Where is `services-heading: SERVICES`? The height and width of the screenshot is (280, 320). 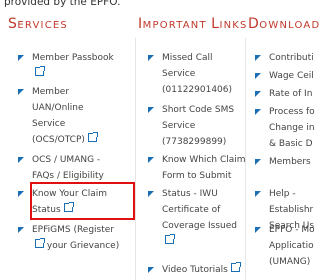
services-heading: SERVICES is located at coordinates (38, 24).